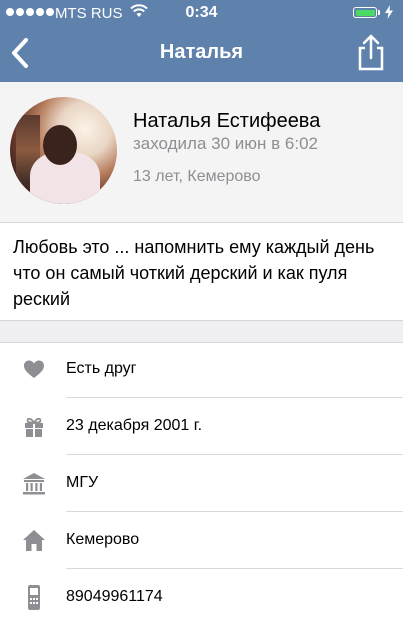  What do you see at coordinates (114, 597) in the screenshot?
I see `phone-label: 89049961174` at bounding box center [114, 597].